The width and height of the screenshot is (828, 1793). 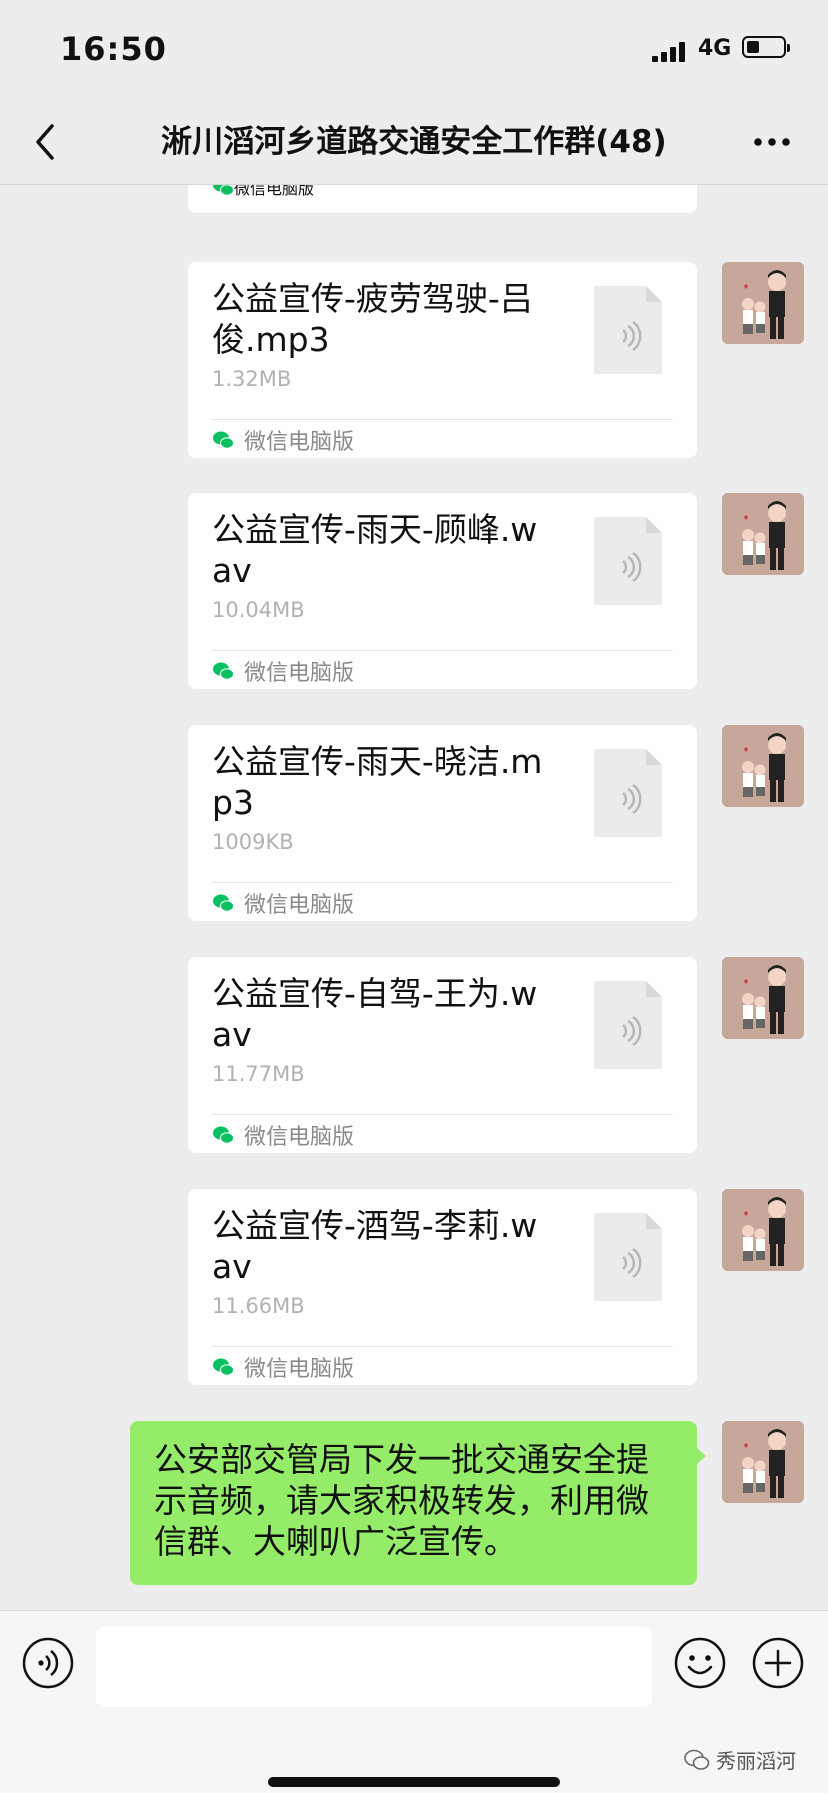 What do you see at coordinates (48, 1663) in the screenshot?
I see `voice-icon` at bounding box center [48, 1663].